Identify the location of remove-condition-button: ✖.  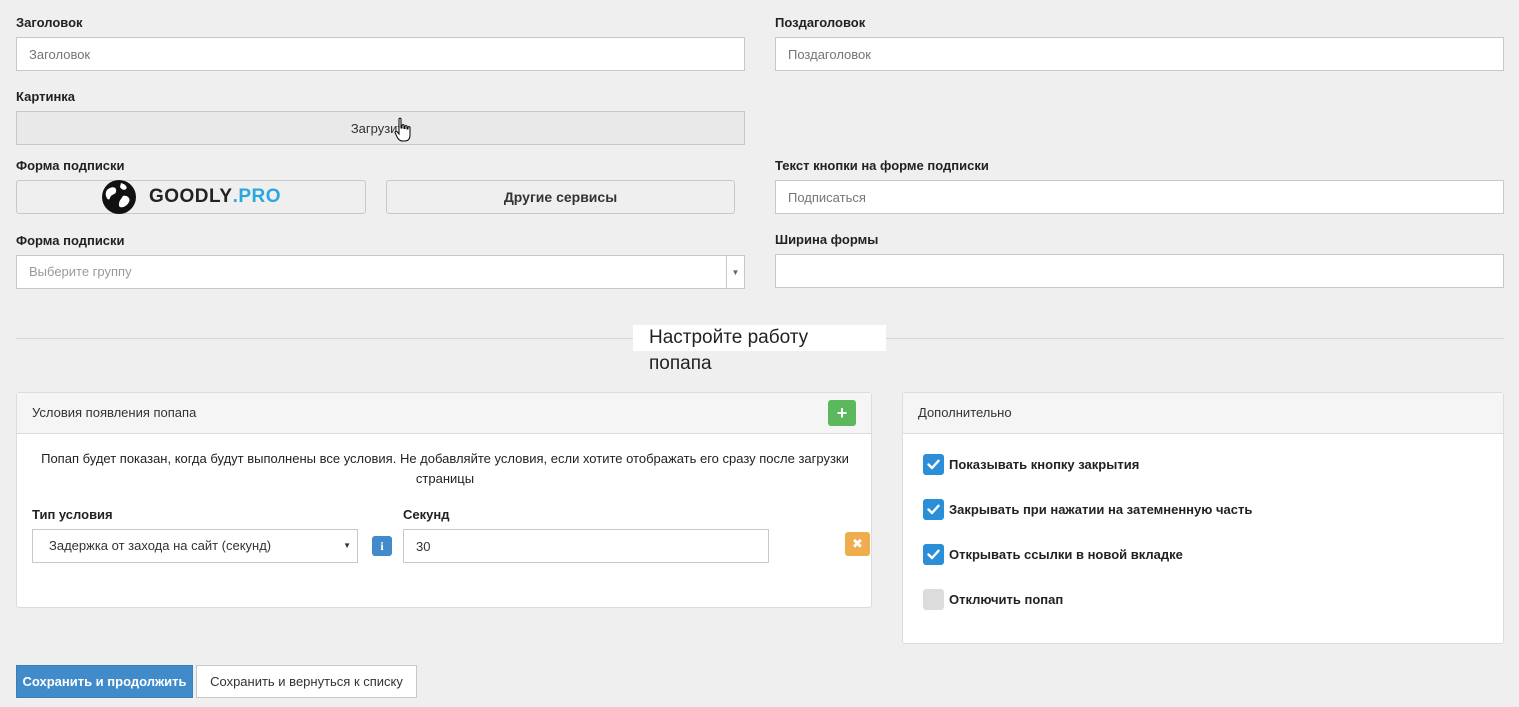
(857, 544).